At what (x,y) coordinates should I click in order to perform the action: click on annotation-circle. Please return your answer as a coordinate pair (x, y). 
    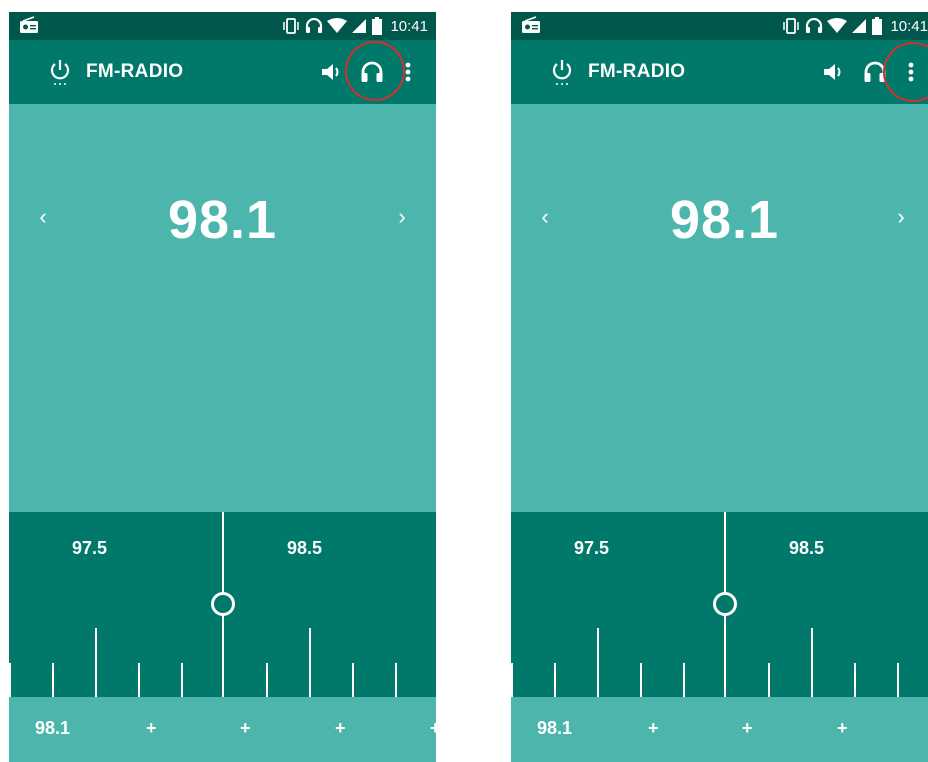
    Looking at the image, I should click on (375, 71).